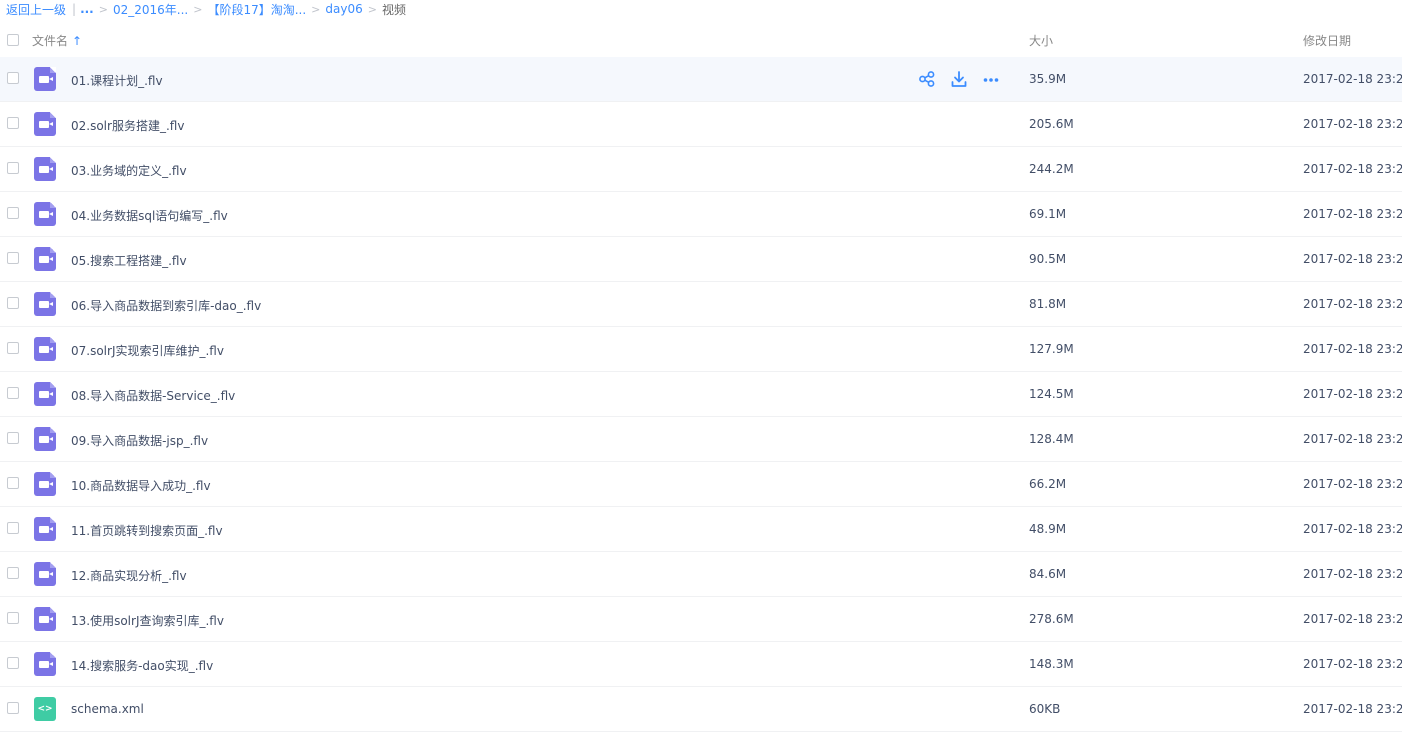  Describe the element at coordinates (1051, 124) in the screenshot. I see `file-size: 205.6M` at that location.